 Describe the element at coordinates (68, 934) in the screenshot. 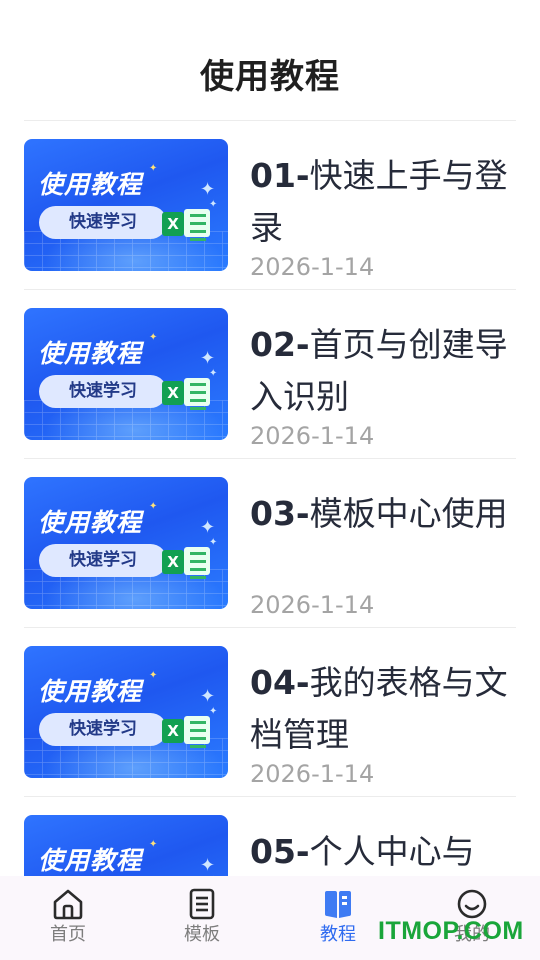

I see `tab-label: 首页` at that location.